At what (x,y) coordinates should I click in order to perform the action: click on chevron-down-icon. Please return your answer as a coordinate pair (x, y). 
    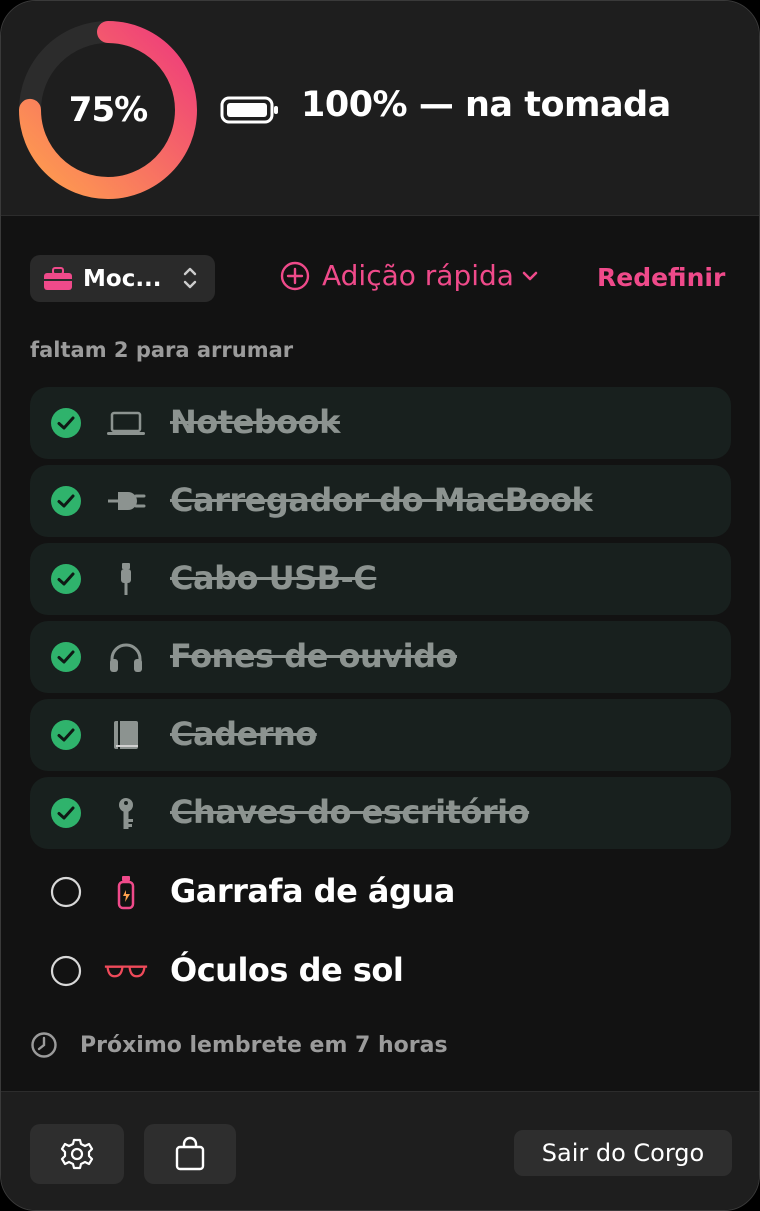
    Looking at the image, I should click on (530, 275).